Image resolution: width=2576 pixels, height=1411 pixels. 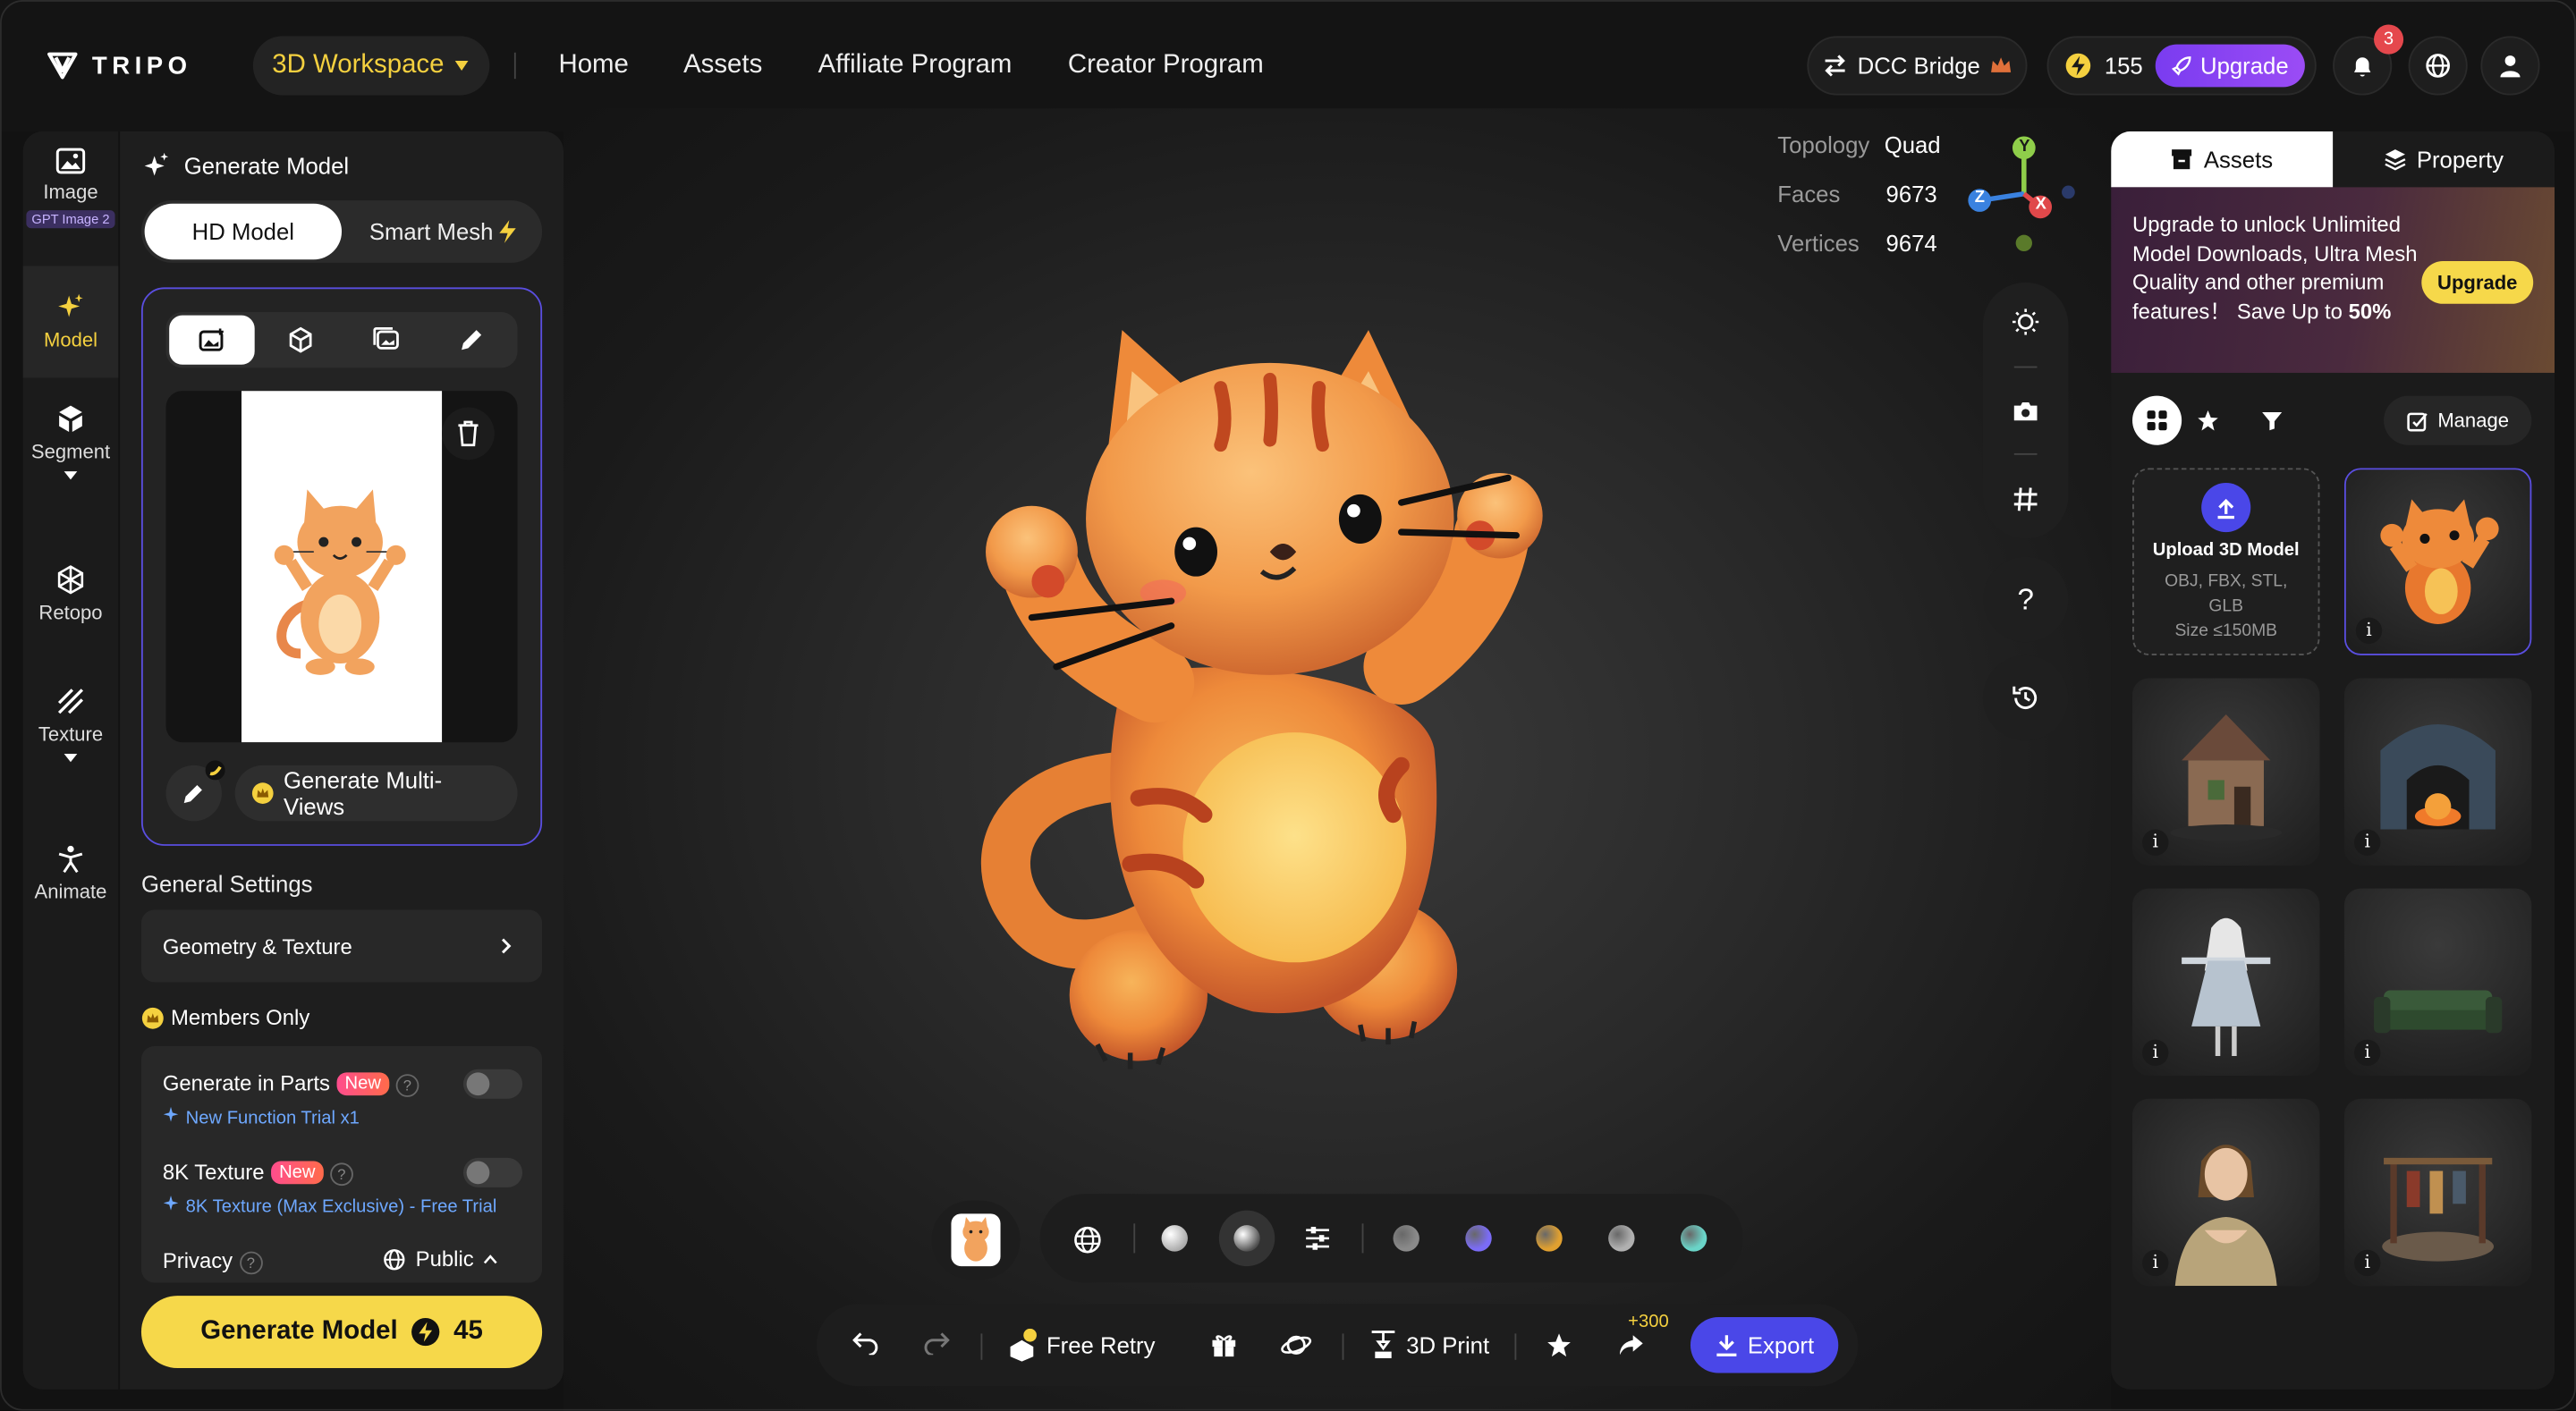 I want to click on gift-button, so click(x=1224, y=1349).